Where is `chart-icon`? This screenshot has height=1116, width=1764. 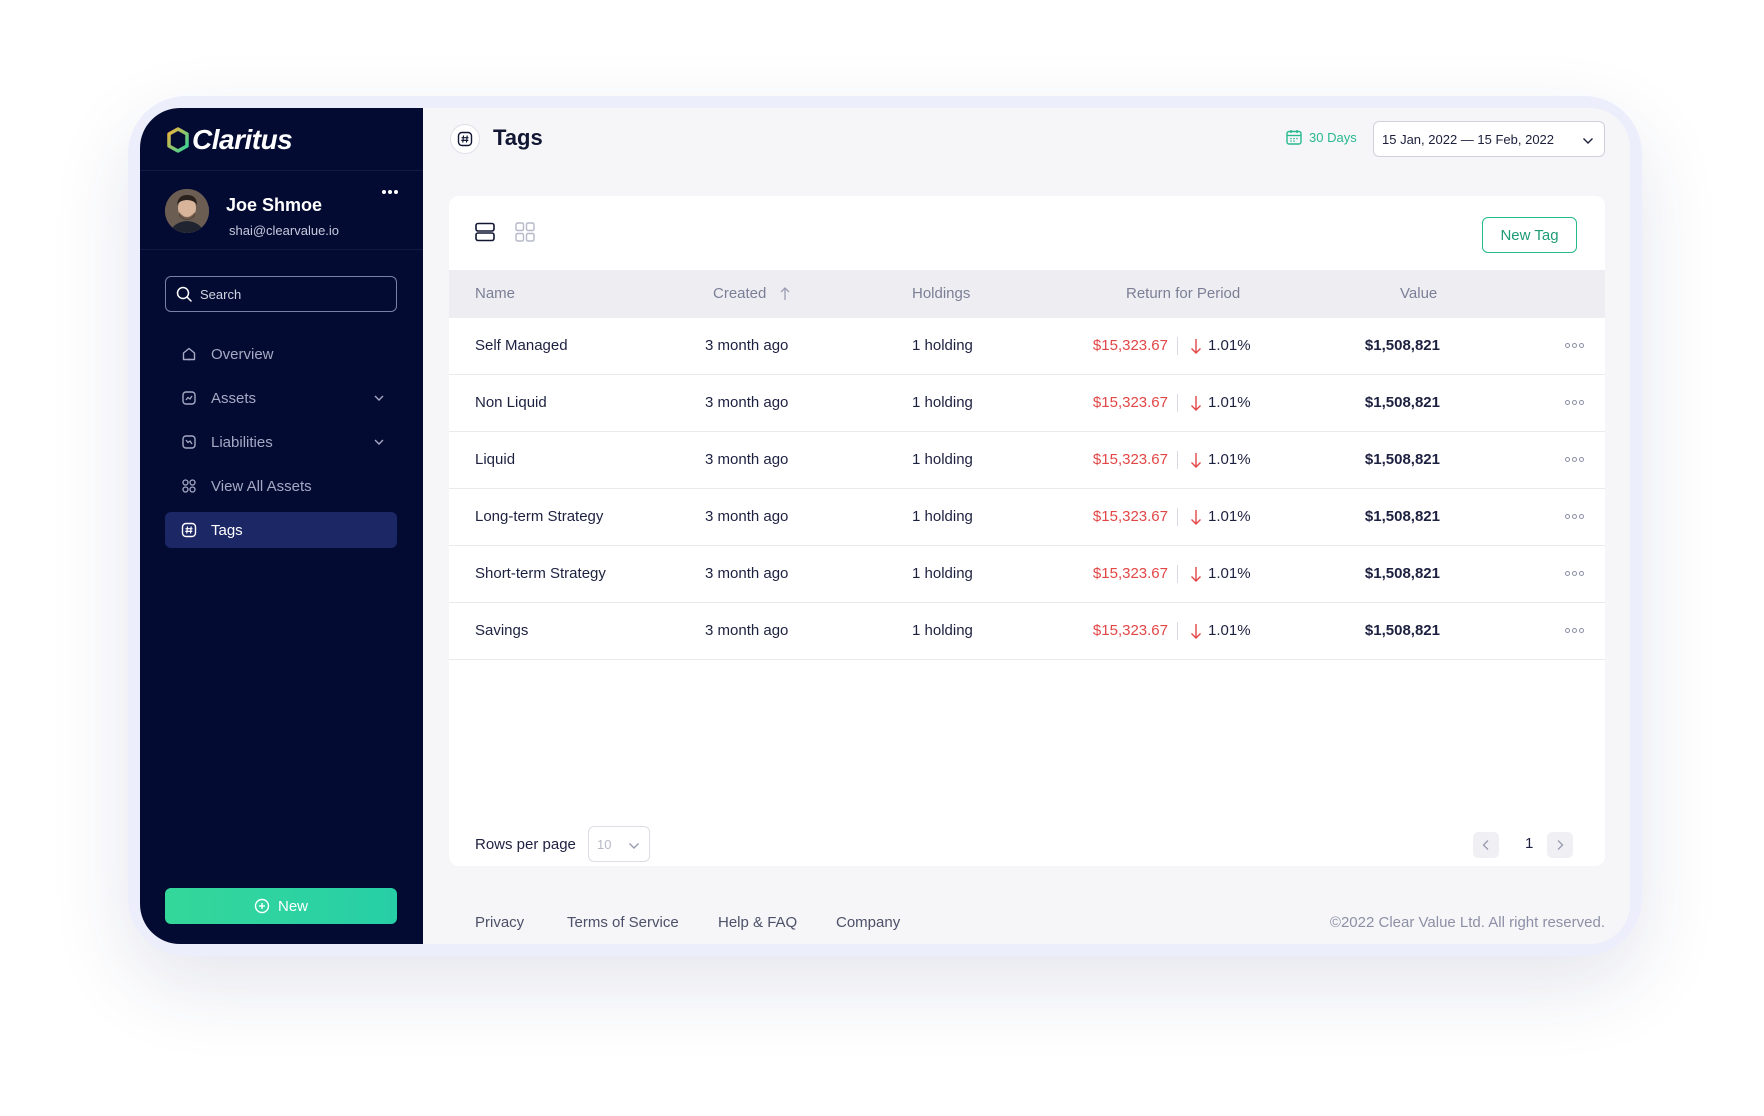
chart-icon is located at coordinates (189, 398).